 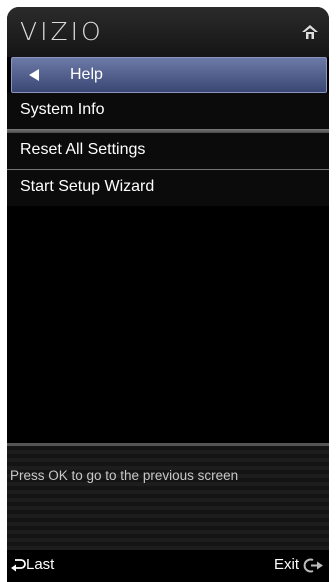 What do you see at coordinates (168, 111) in the screenshot?
I see `menu-item-system-info: System Info` at bounding box center [168, 111].